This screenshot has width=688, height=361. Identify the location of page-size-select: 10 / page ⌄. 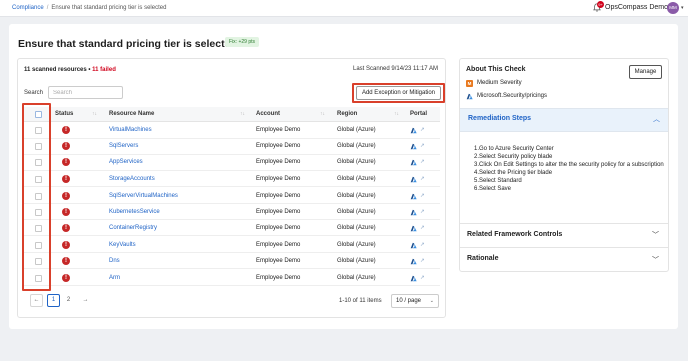
(415, 301).